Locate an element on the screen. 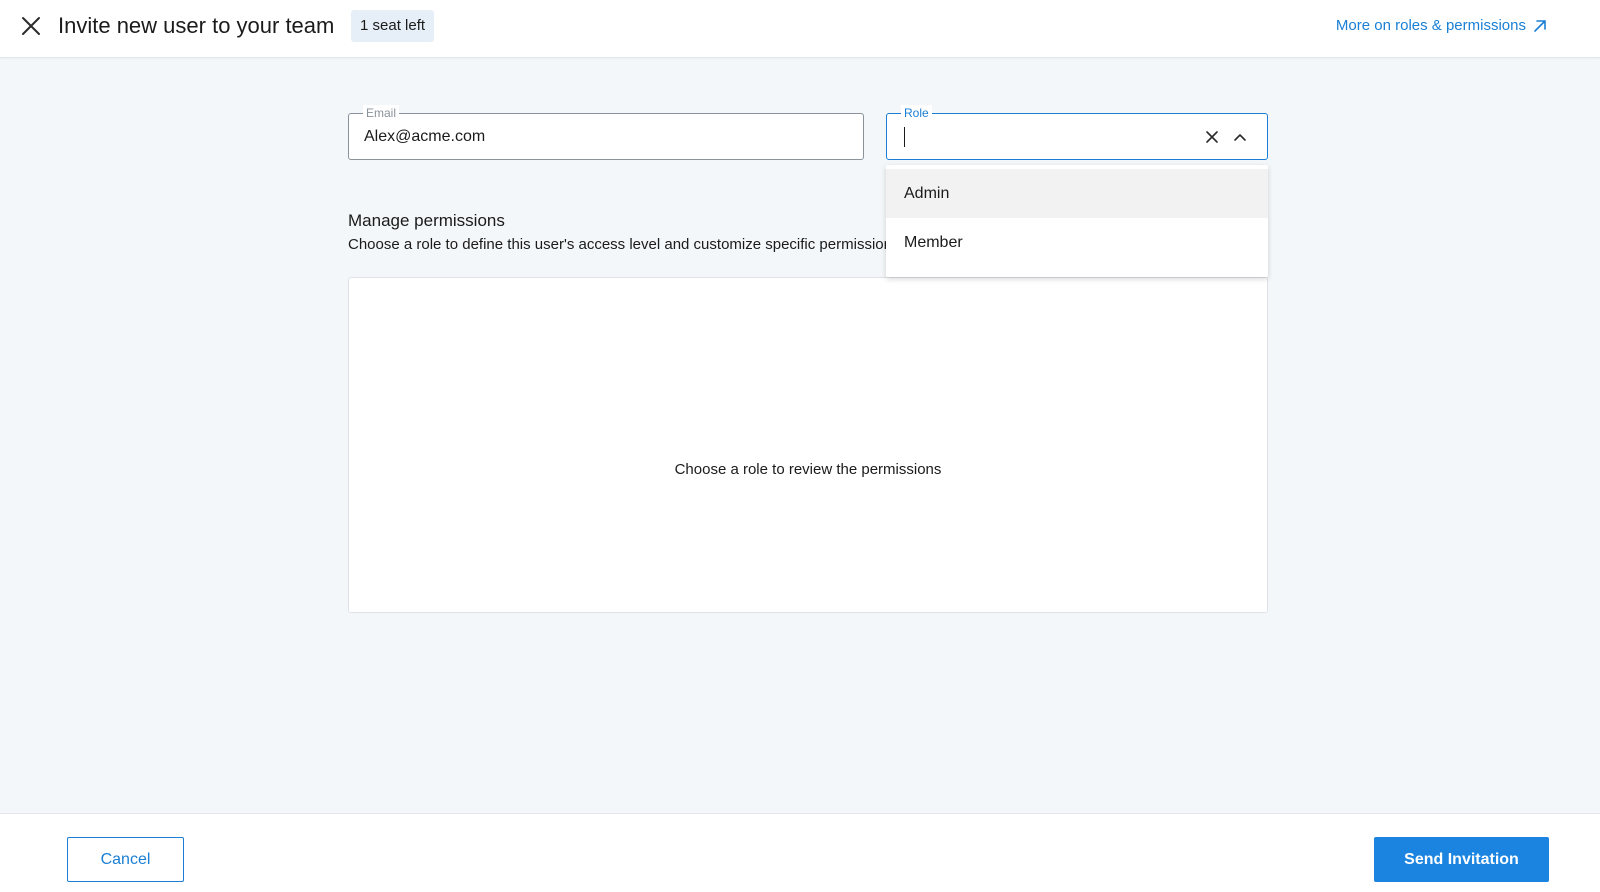 The image size is (1600, 892). role-field-label: Role is located at coordinates (916, 113).